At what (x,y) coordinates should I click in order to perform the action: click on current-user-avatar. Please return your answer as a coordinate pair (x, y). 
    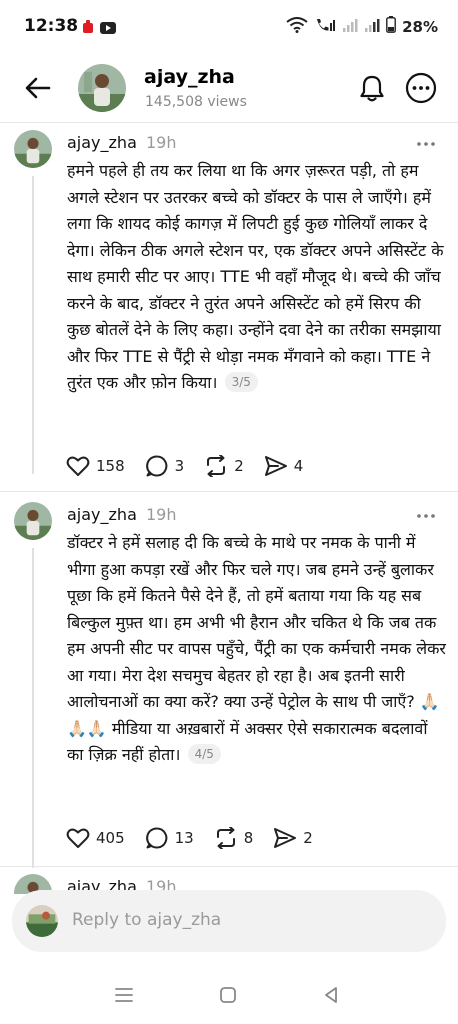
    Looking at the image, I should click on (42, 921).